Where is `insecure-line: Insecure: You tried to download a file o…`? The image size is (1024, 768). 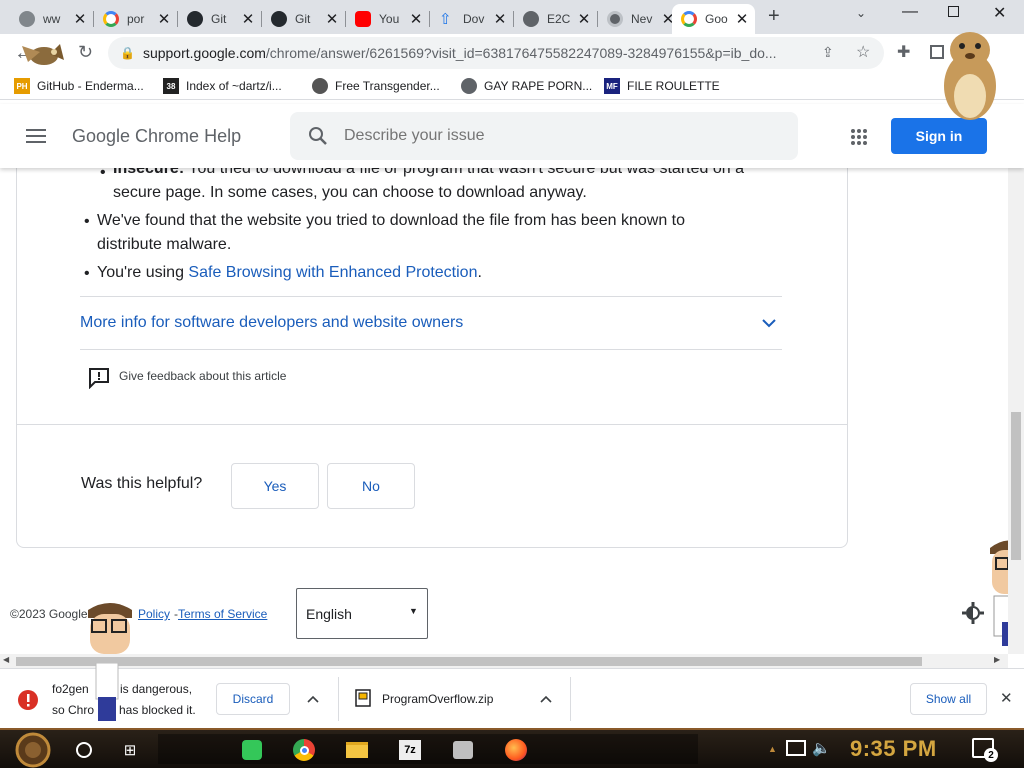
insecure-line: Insecure: You tried to download a file o… is located at coordinates (428, 172).